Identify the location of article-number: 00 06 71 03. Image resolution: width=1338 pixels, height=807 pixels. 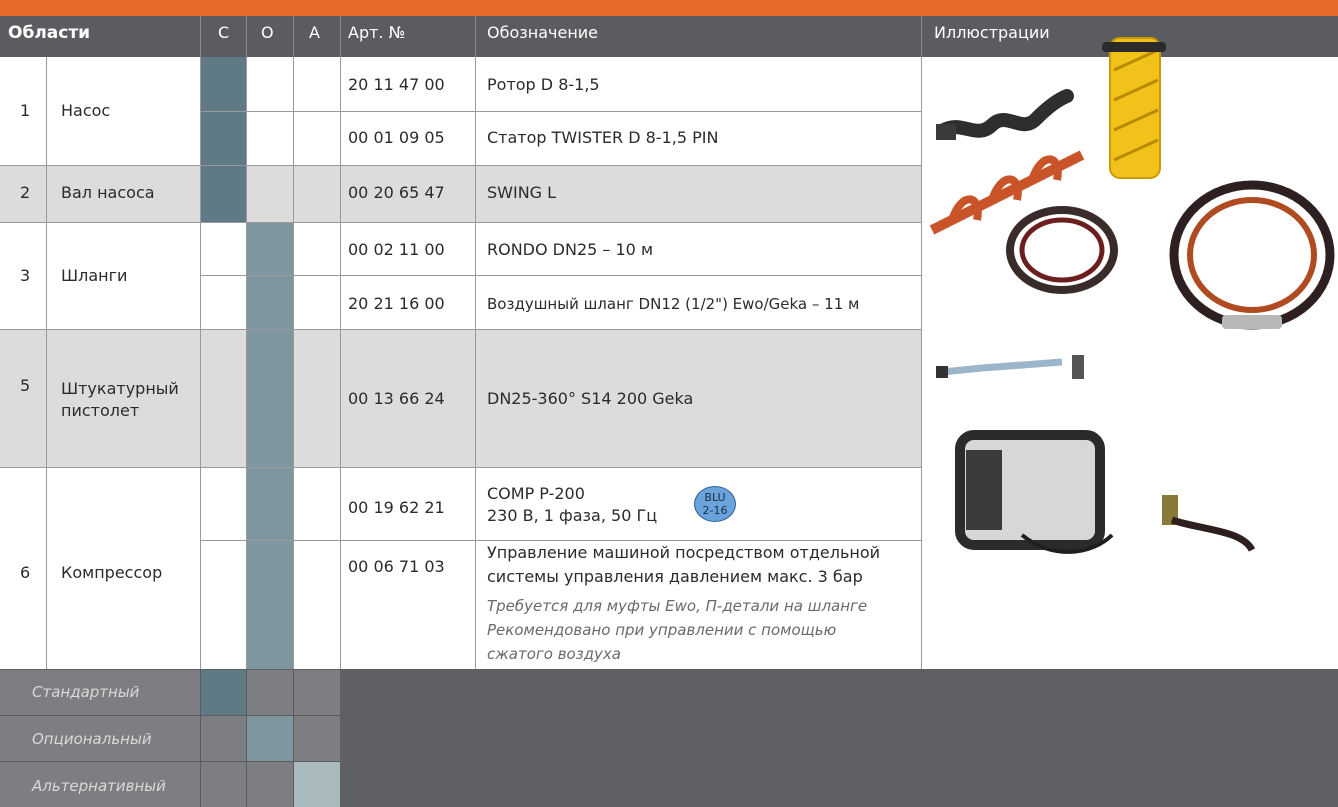
(396, 566).